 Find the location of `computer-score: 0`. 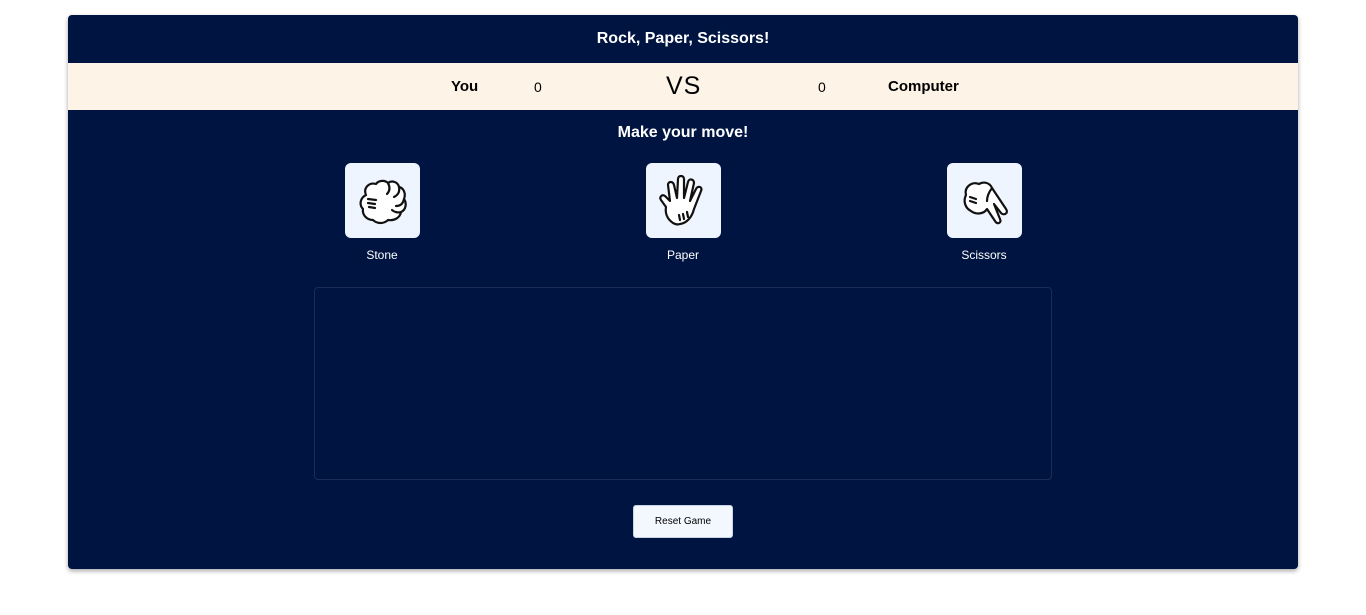

computer-score: 0 is located at coordinates (822, 86).